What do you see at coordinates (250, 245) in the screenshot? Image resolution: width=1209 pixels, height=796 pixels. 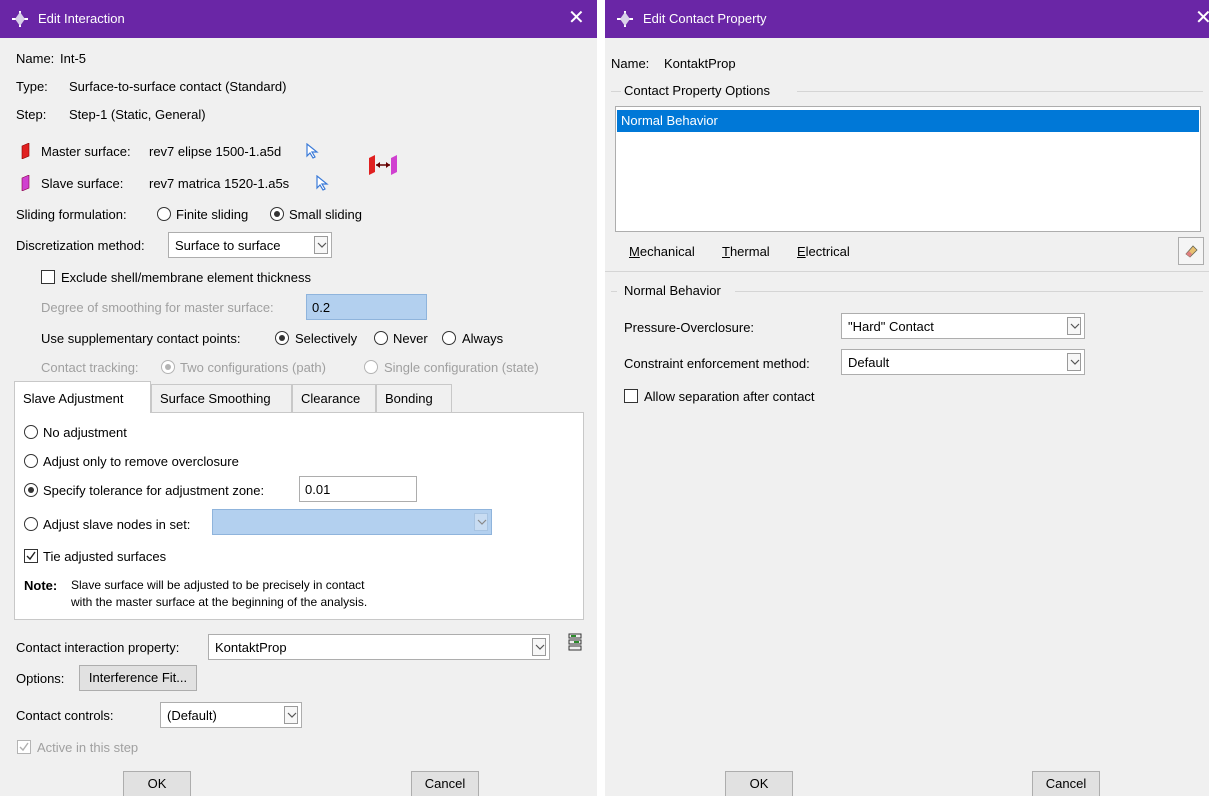 I see `discretization-select: Surface to surface` at bounding box center [250, 245].